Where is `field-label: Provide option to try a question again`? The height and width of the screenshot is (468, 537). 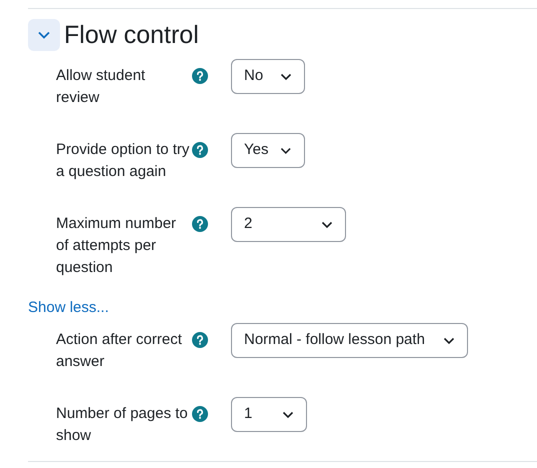
field-label: Provide option to try a question again is located at coordinates (123, 161).